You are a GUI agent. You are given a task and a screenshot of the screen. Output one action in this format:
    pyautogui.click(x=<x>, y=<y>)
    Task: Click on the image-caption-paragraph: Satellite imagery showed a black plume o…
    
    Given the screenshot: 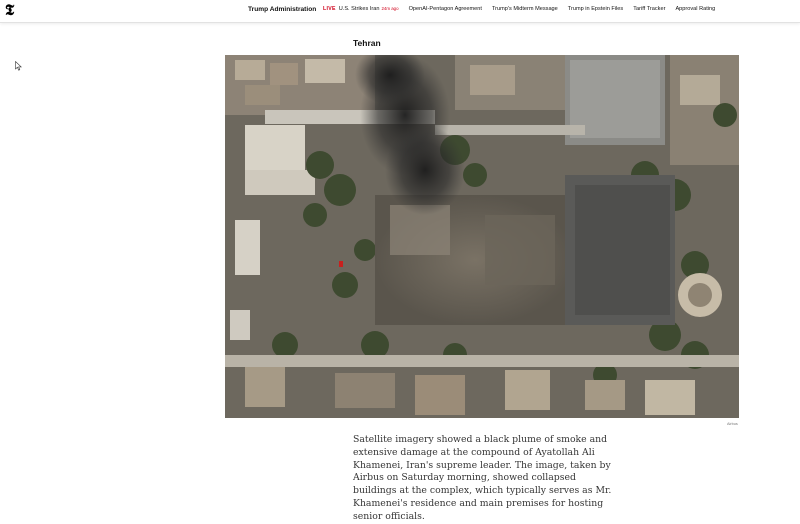 What is the action you would take?
    pyautogui.click(x=482, y=478)
    